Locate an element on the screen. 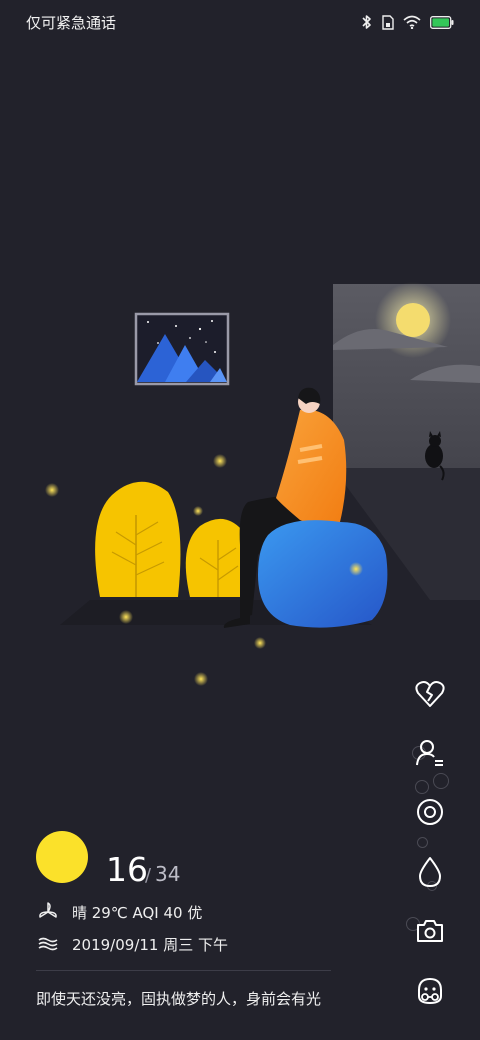  target-icon is located at coordinates (430, 812).